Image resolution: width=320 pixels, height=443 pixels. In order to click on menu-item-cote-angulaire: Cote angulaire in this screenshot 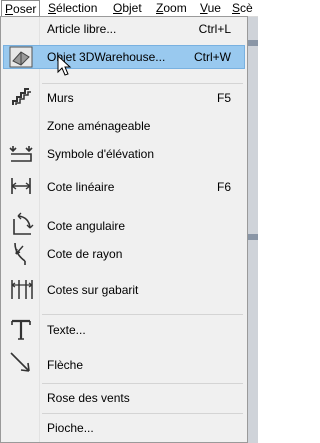, I will do `click(124, 224)`.